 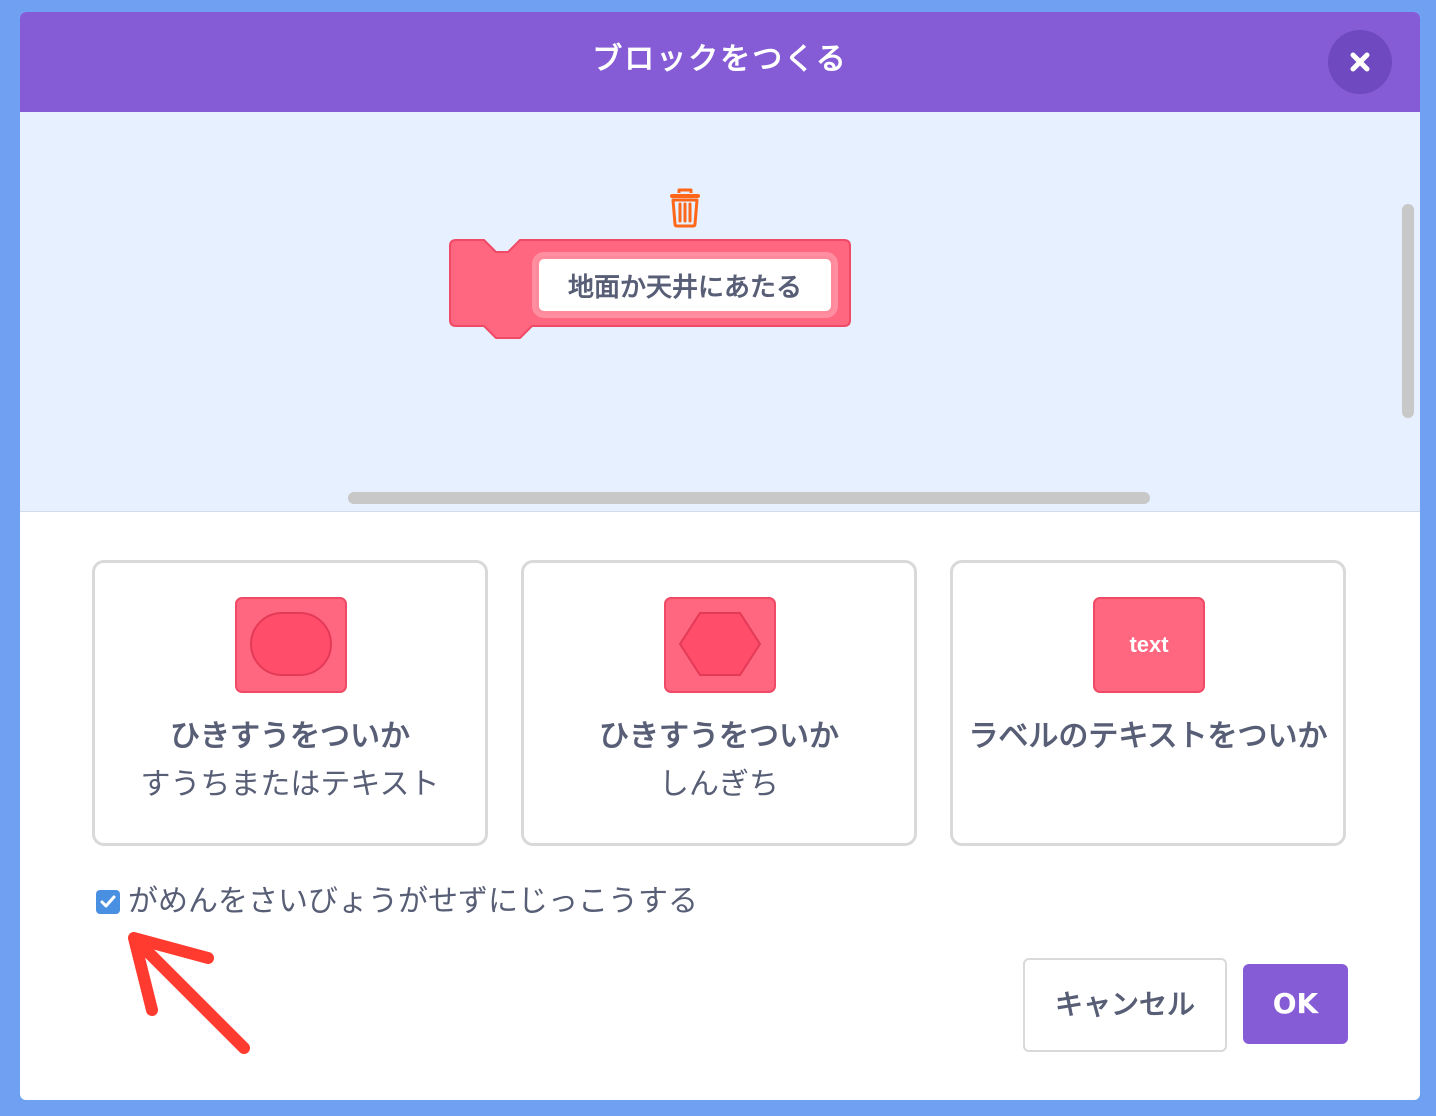 I want to click on trash-icon, so click(x=685, y=208).